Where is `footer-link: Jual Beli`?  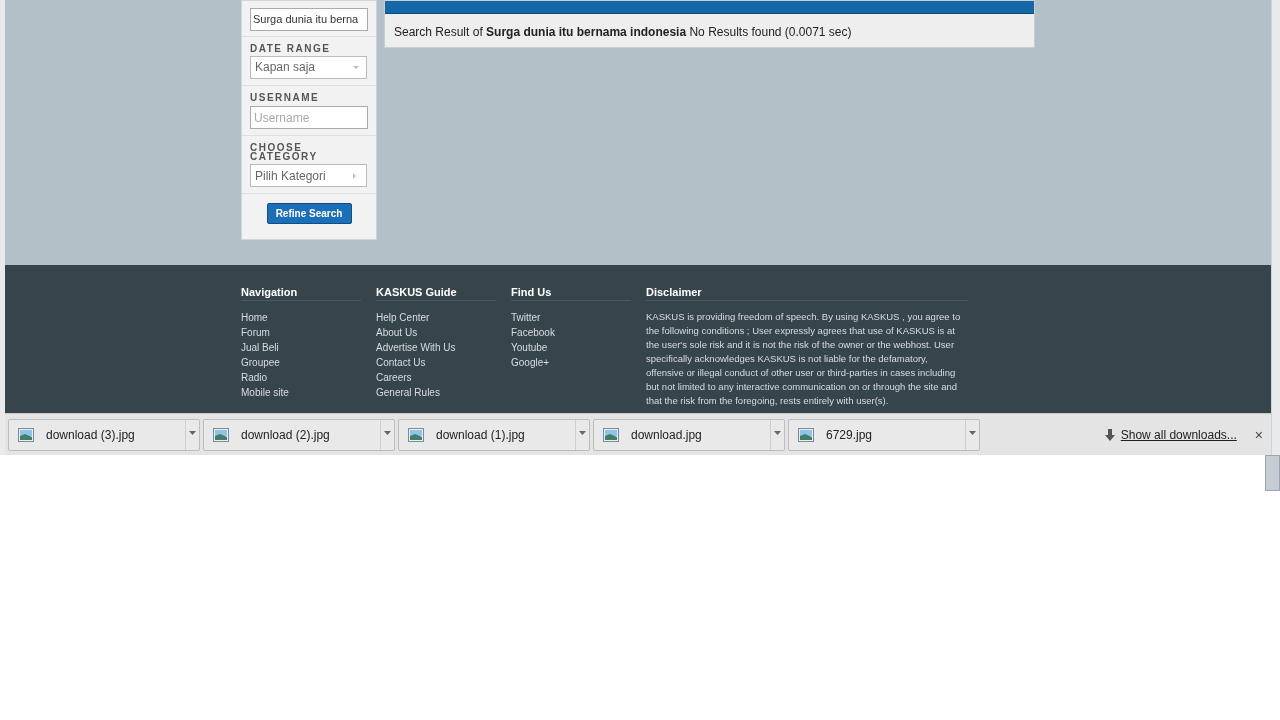
footer-link: Jual Beli is located at coordinates (301, 347).